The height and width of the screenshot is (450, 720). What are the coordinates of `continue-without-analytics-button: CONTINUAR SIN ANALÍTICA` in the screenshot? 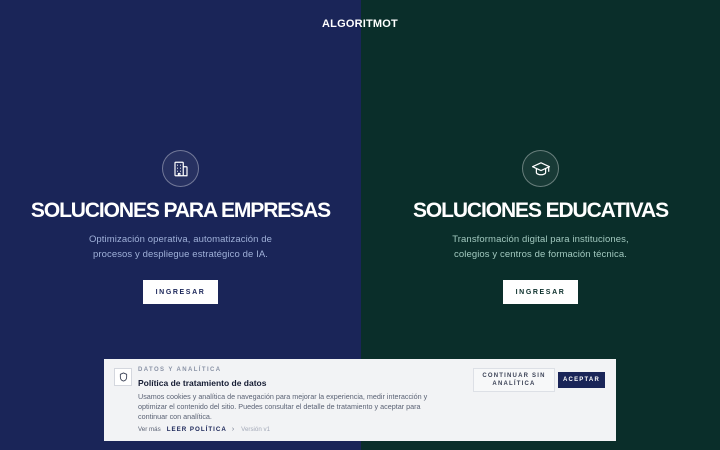 It's located at (514, 380).